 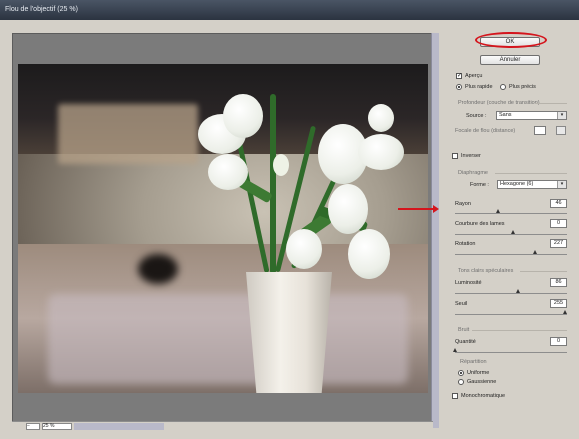 I want to click on zoom-level: 25 %, so click(x=57, y=426).